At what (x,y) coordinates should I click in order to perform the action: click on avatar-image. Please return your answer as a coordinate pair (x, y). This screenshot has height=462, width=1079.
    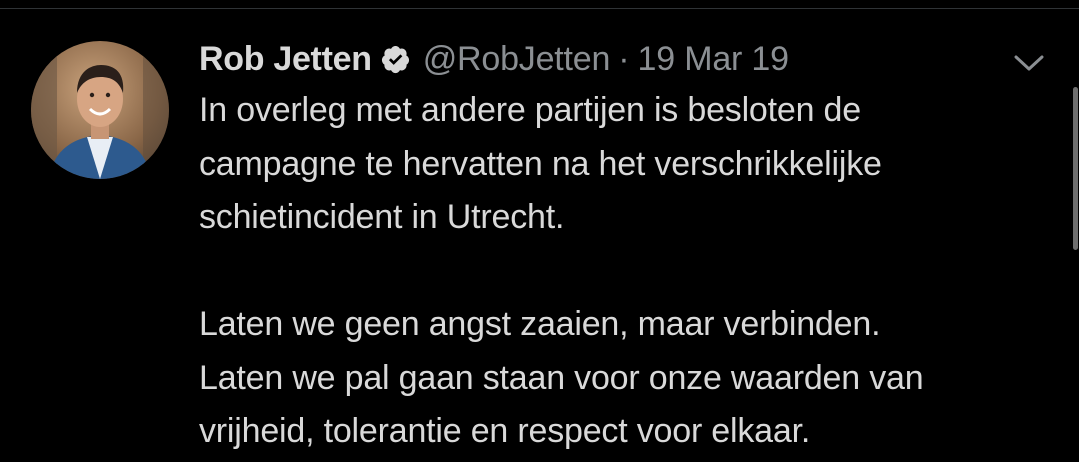
    Looking at the image, I should click on (100, 110).